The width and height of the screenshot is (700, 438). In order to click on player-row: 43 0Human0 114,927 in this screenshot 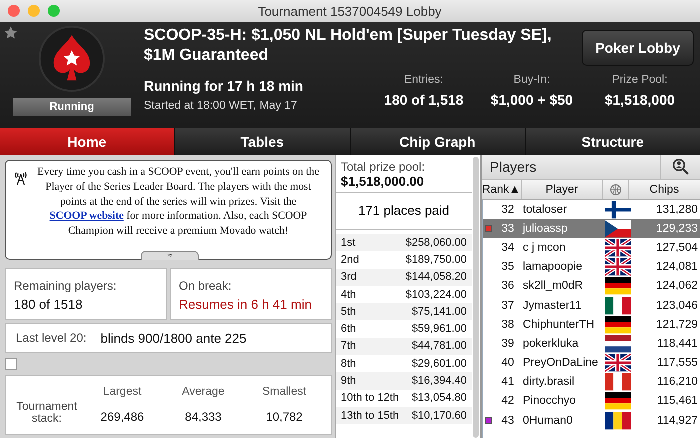, I will do `click(591, 420)`.